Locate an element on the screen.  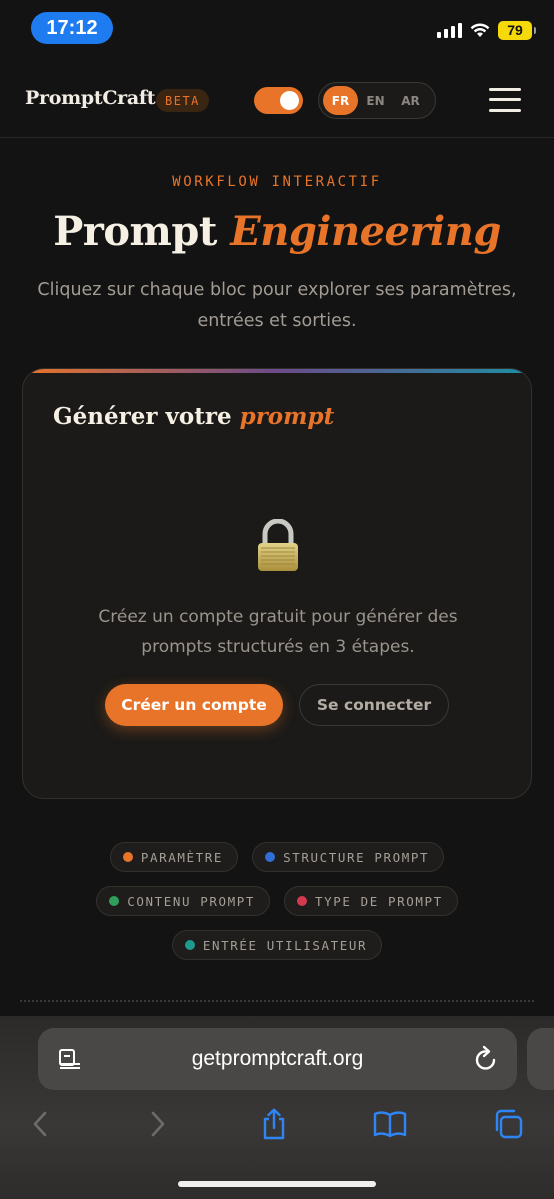
legend-chip-parametre: PARAMÈTRE is located at coordinates (174, 857).